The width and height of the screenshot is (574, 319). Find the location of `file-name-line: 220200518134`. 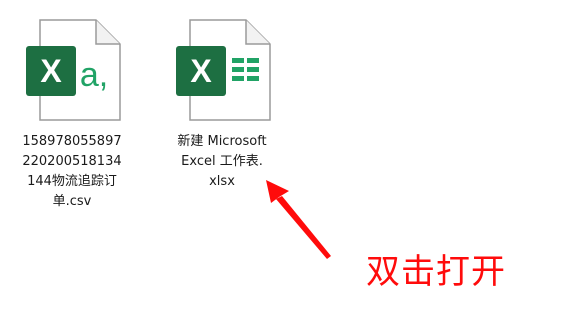

file-name-line: 220200518134 is located at coordinates (72, 161).